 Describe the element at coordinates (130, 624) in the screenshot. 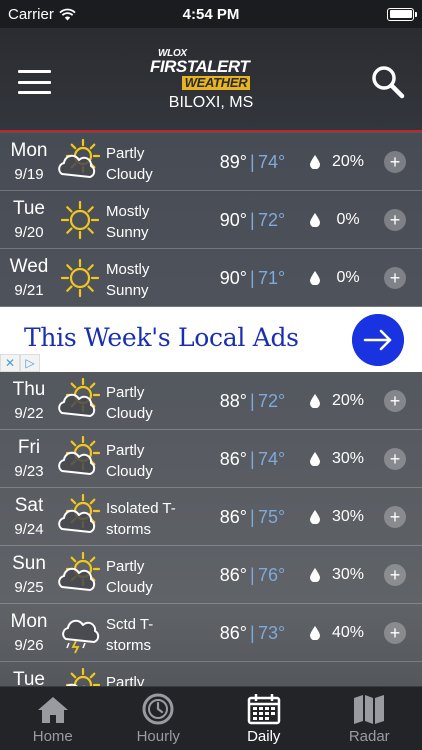

I see `condition-line-1: Sctd T-` at that location.